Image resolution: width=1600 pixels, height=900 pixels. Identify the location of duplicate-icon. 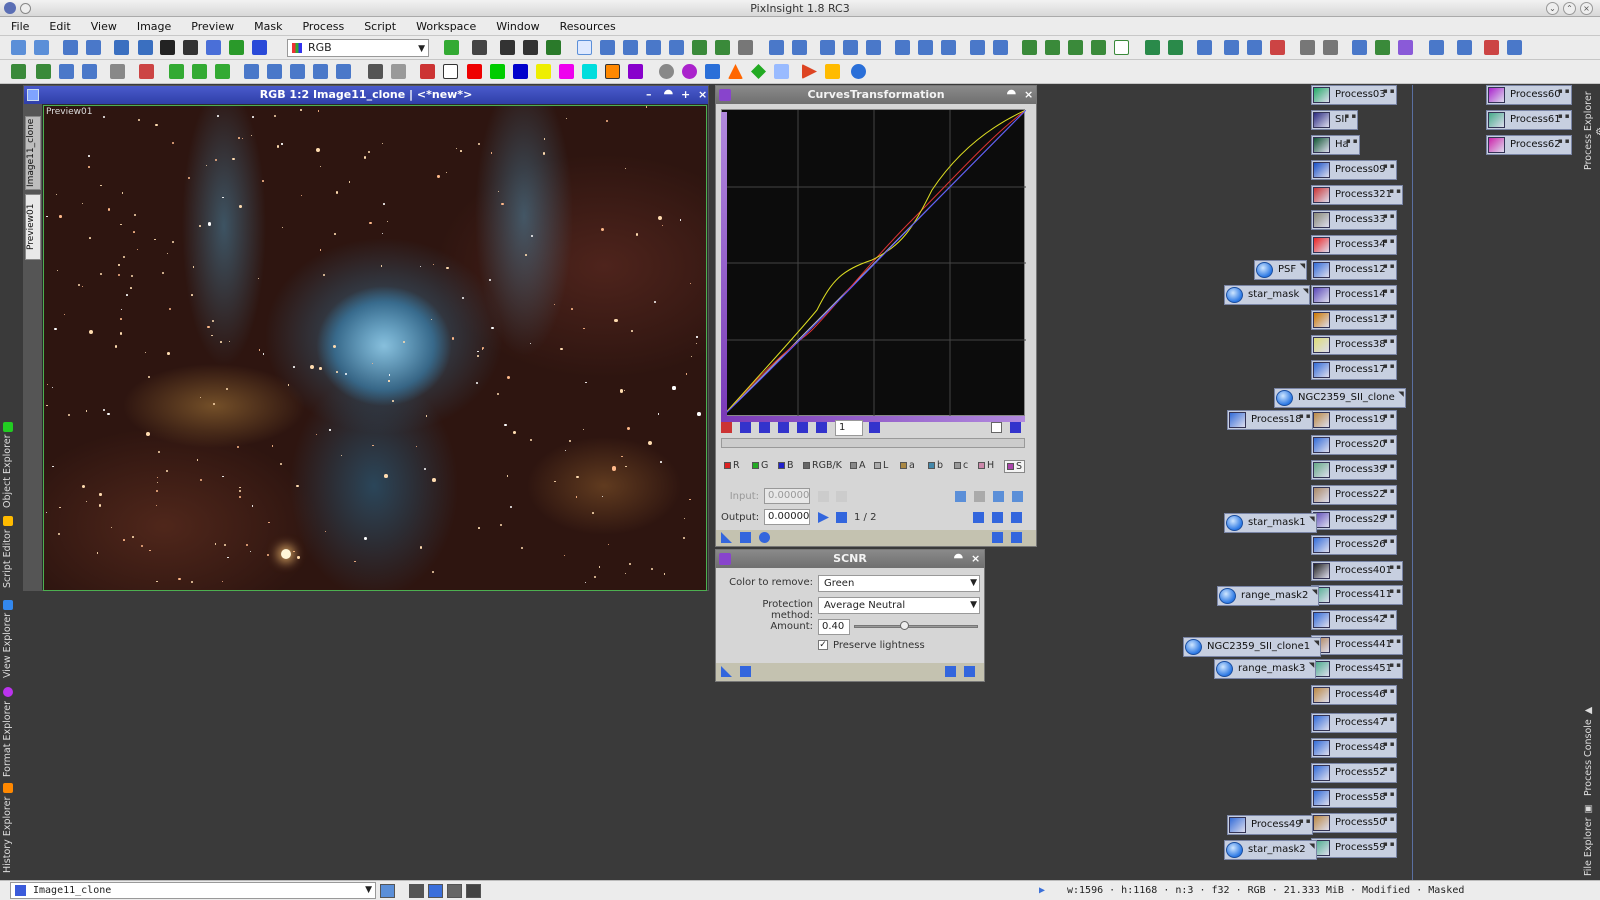
(145, 47).